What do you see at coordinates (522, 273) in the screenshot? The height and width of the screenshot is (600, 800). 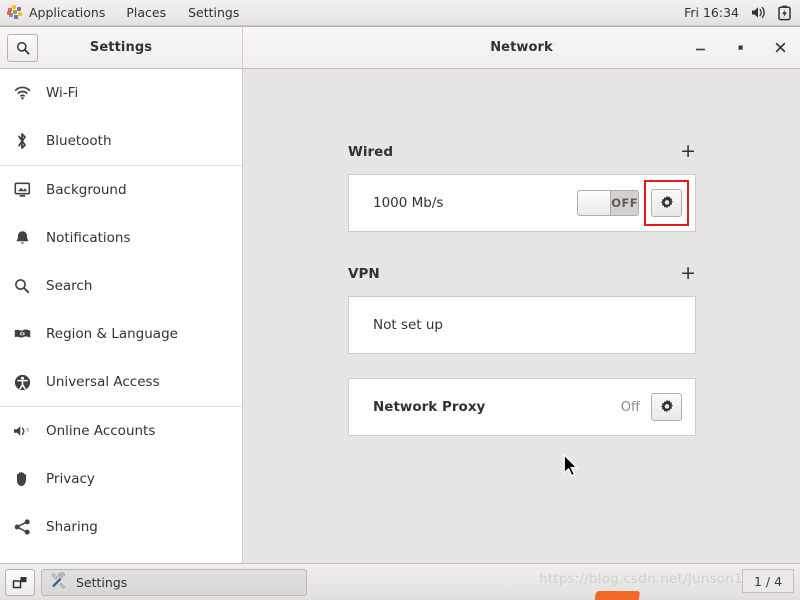 I see `vpn-section-header: VPN +` at bounding box center [522, 273].